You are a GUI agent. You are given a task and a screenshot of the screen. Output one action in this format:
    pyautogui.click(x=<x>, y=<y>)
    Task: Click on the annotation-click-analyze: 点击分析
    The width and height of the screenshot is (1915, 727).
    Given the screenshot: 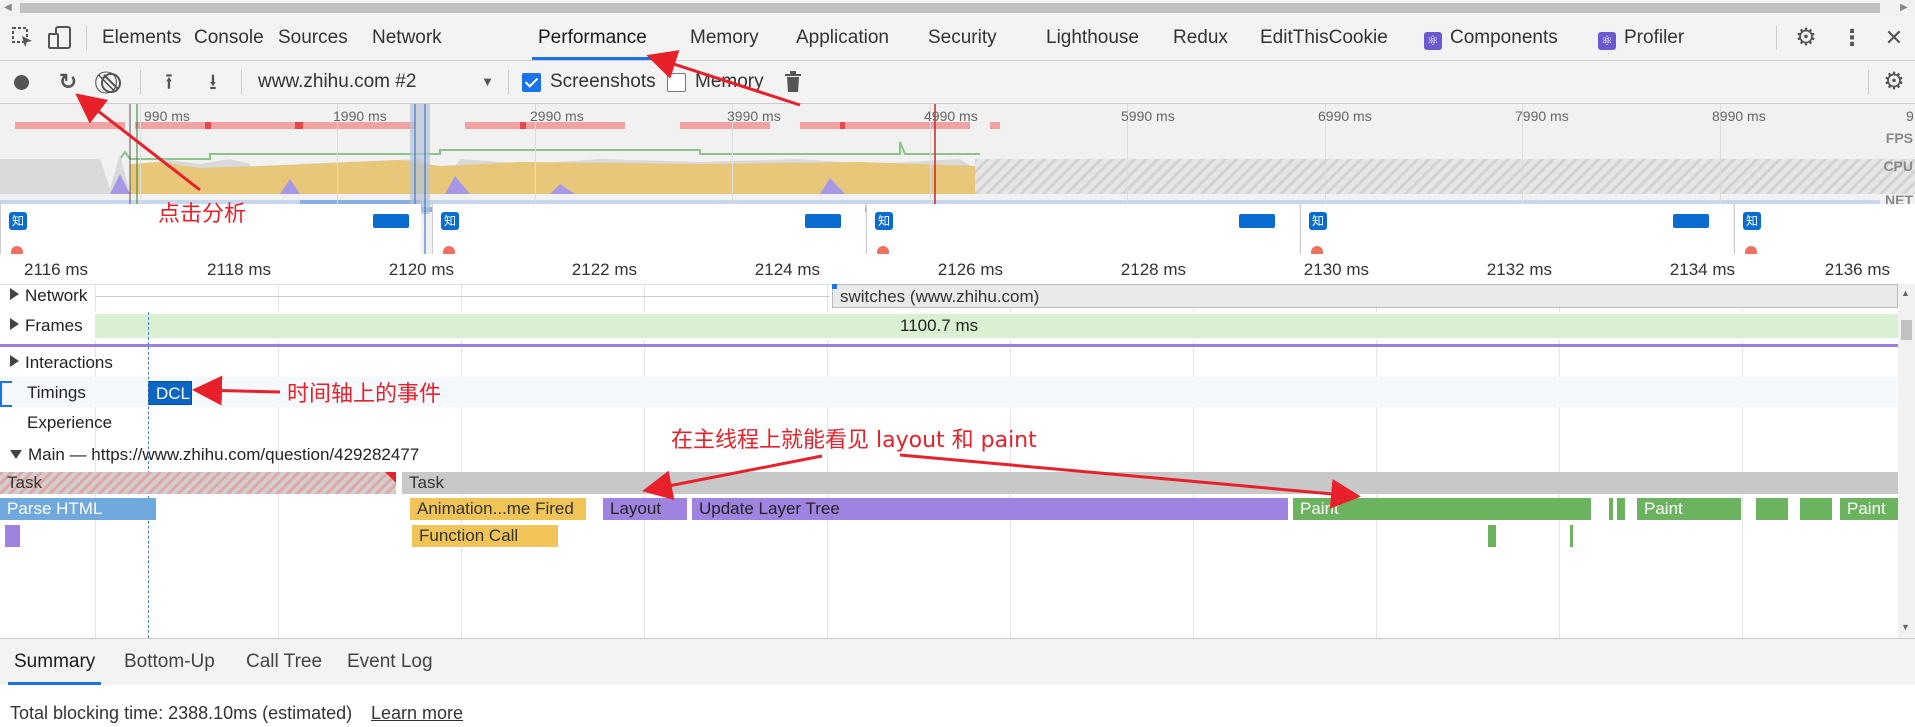 What is the action you would take?
    pyautogui.click(x=202, y=214)
    